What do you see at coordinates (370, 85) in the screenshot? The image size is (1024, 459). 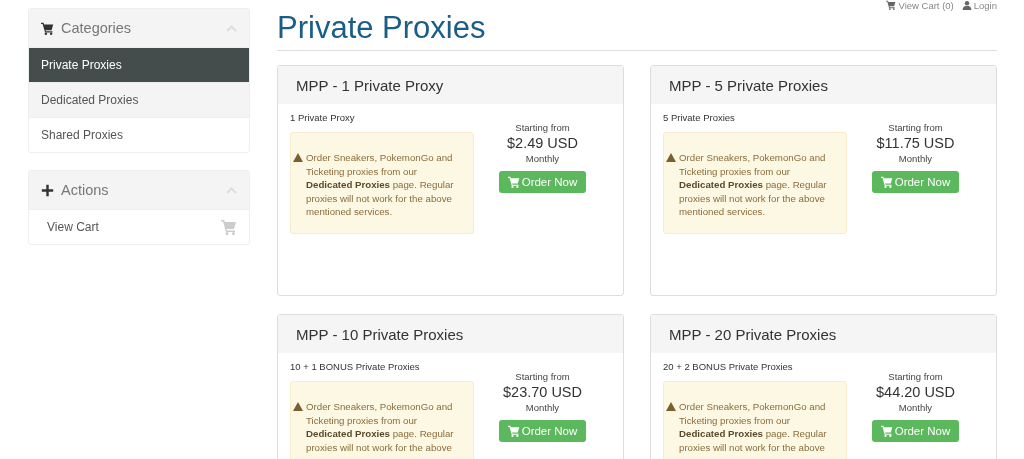 I see `product-title: MPP - 1 Private Proxy` at bounding box center [370, 85].